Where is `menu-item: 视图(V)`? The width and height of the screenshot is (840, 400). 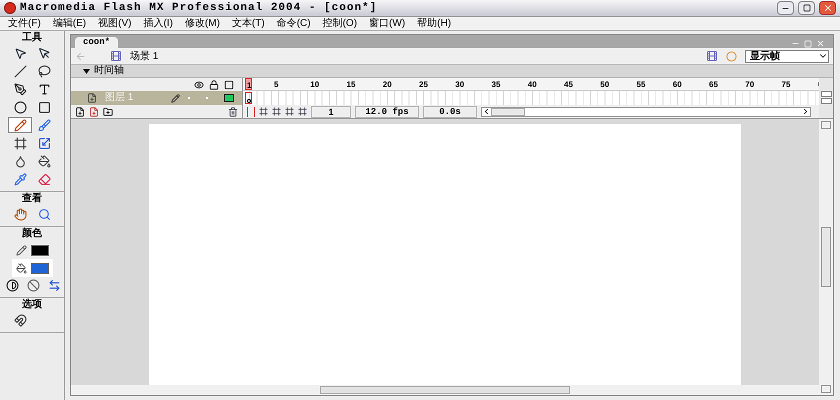 menu-item: 视图(V) is located at coordinates (115, 24).